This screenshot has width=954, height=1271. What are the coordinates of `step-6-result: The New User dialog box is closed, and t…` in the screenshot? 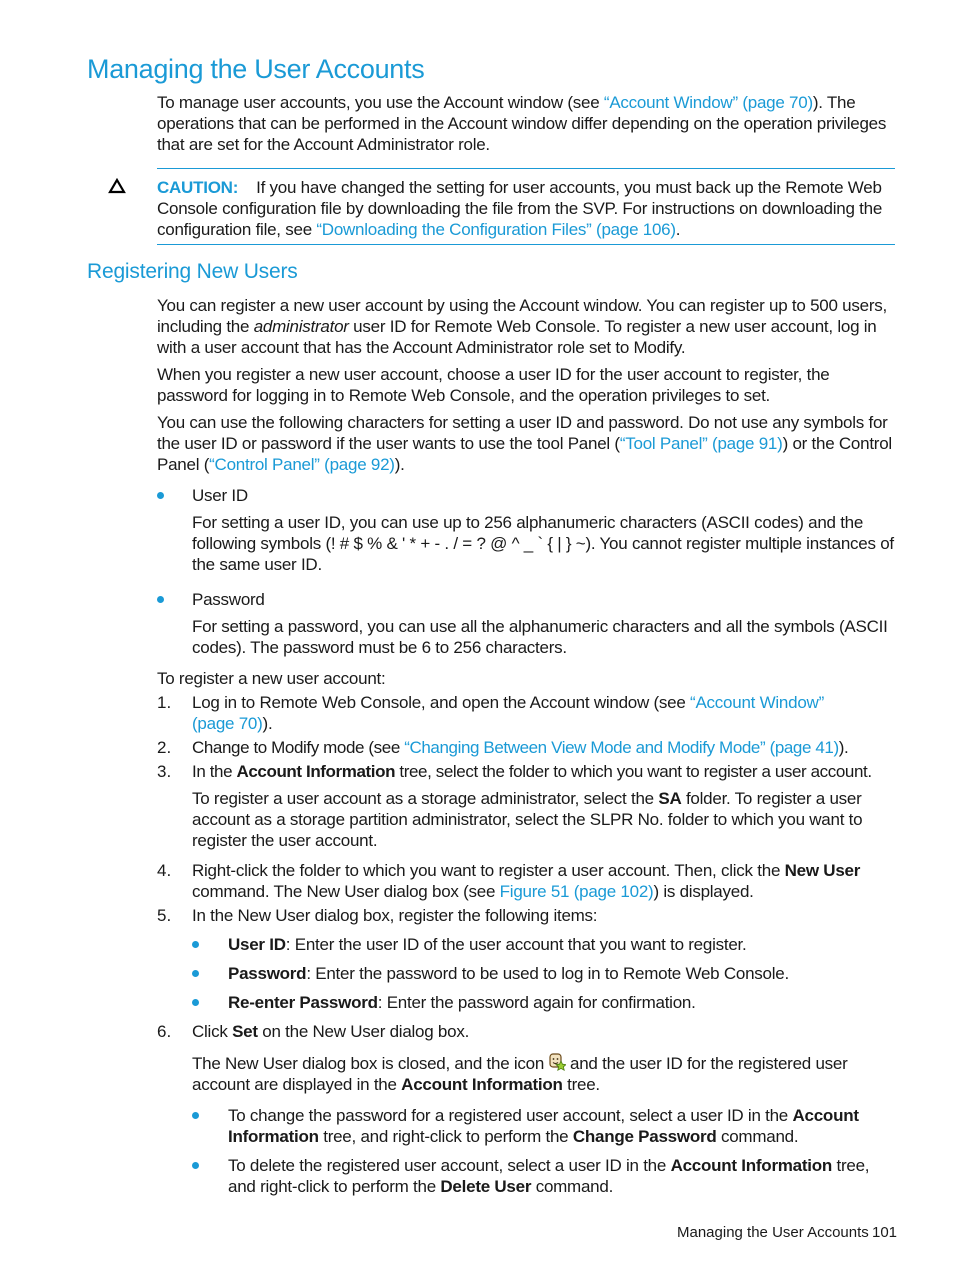 It's located at (544, 1074).